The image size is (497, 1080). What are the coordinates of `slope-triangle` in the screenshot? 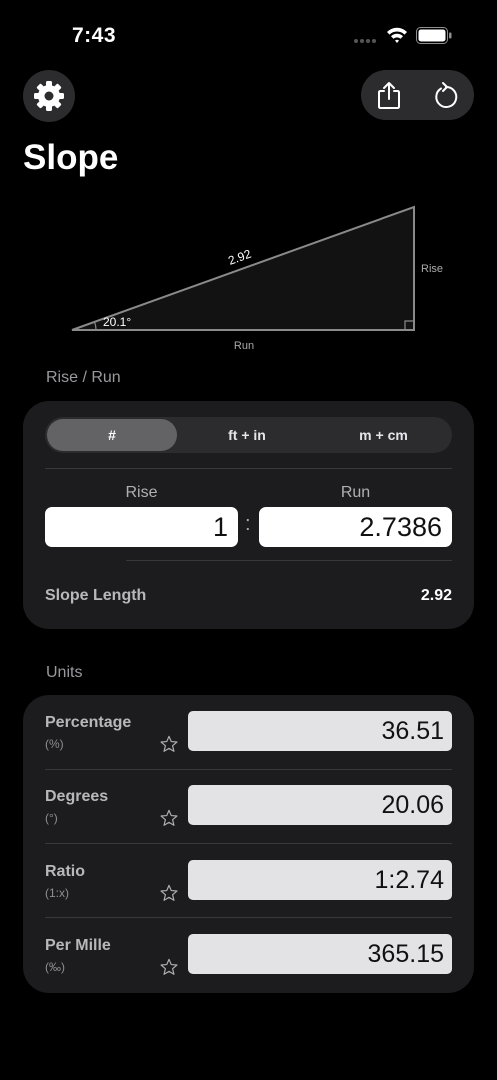 It's located at (243, 268).